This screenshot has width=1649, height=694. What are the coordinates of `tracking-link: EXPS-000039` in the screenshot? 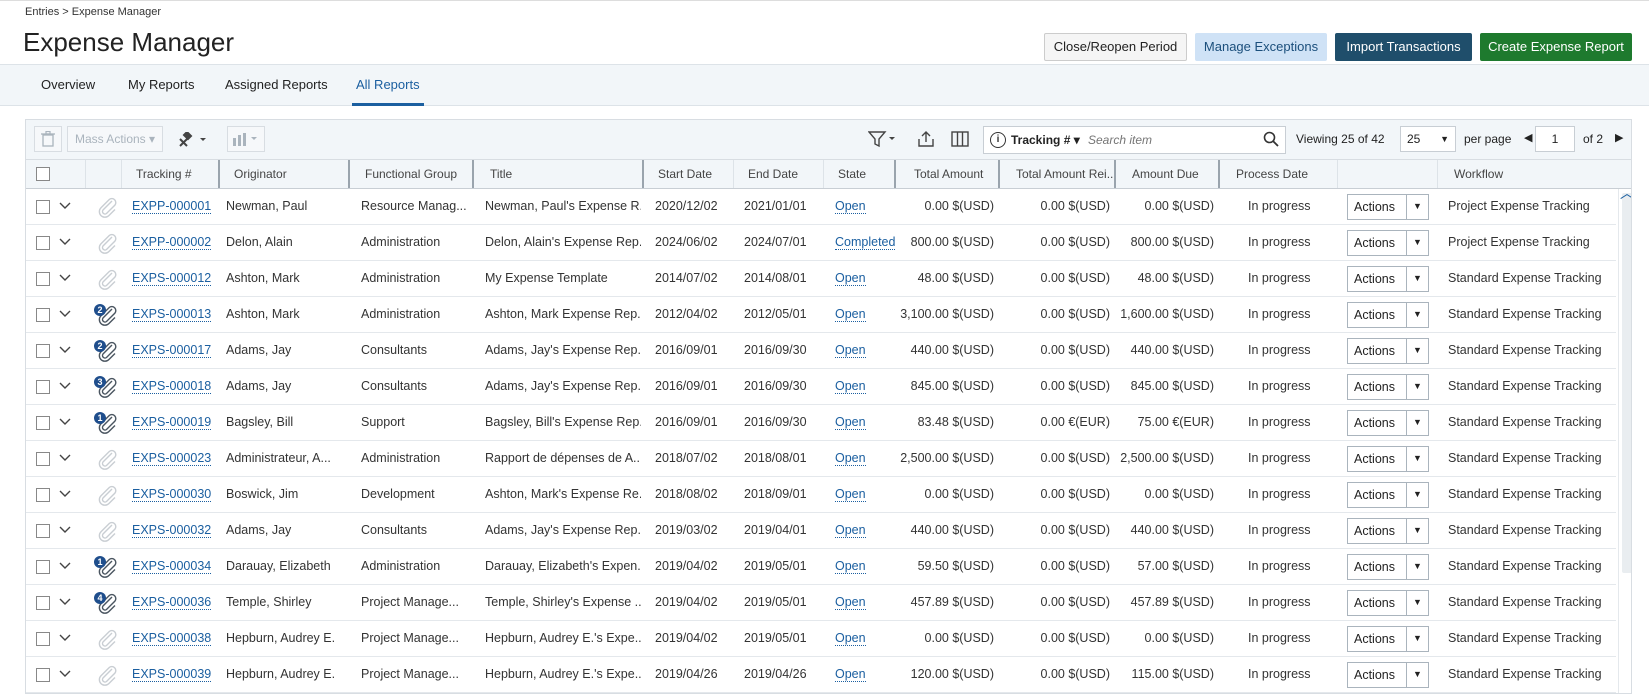 It's located at (172, 674).